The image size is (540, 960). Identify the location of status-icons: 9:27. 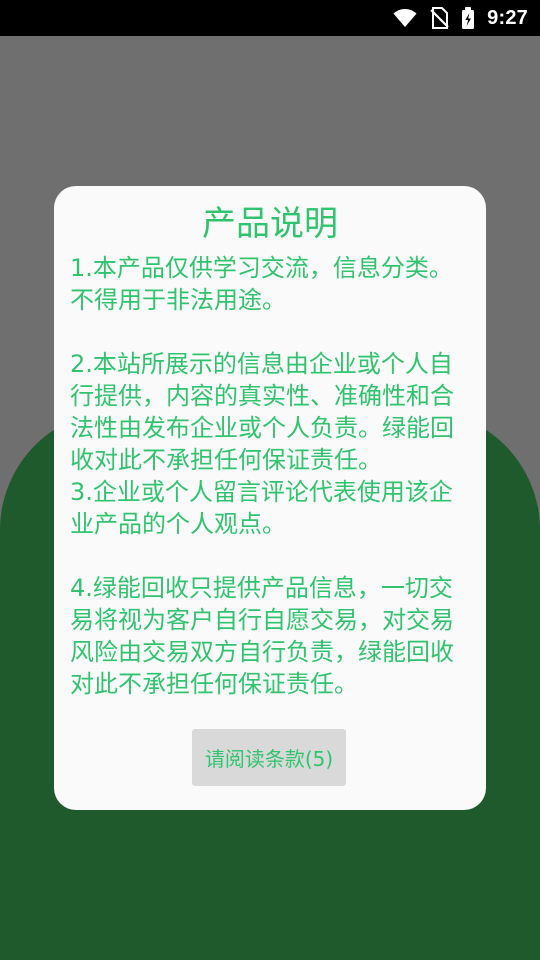
(460, 18).